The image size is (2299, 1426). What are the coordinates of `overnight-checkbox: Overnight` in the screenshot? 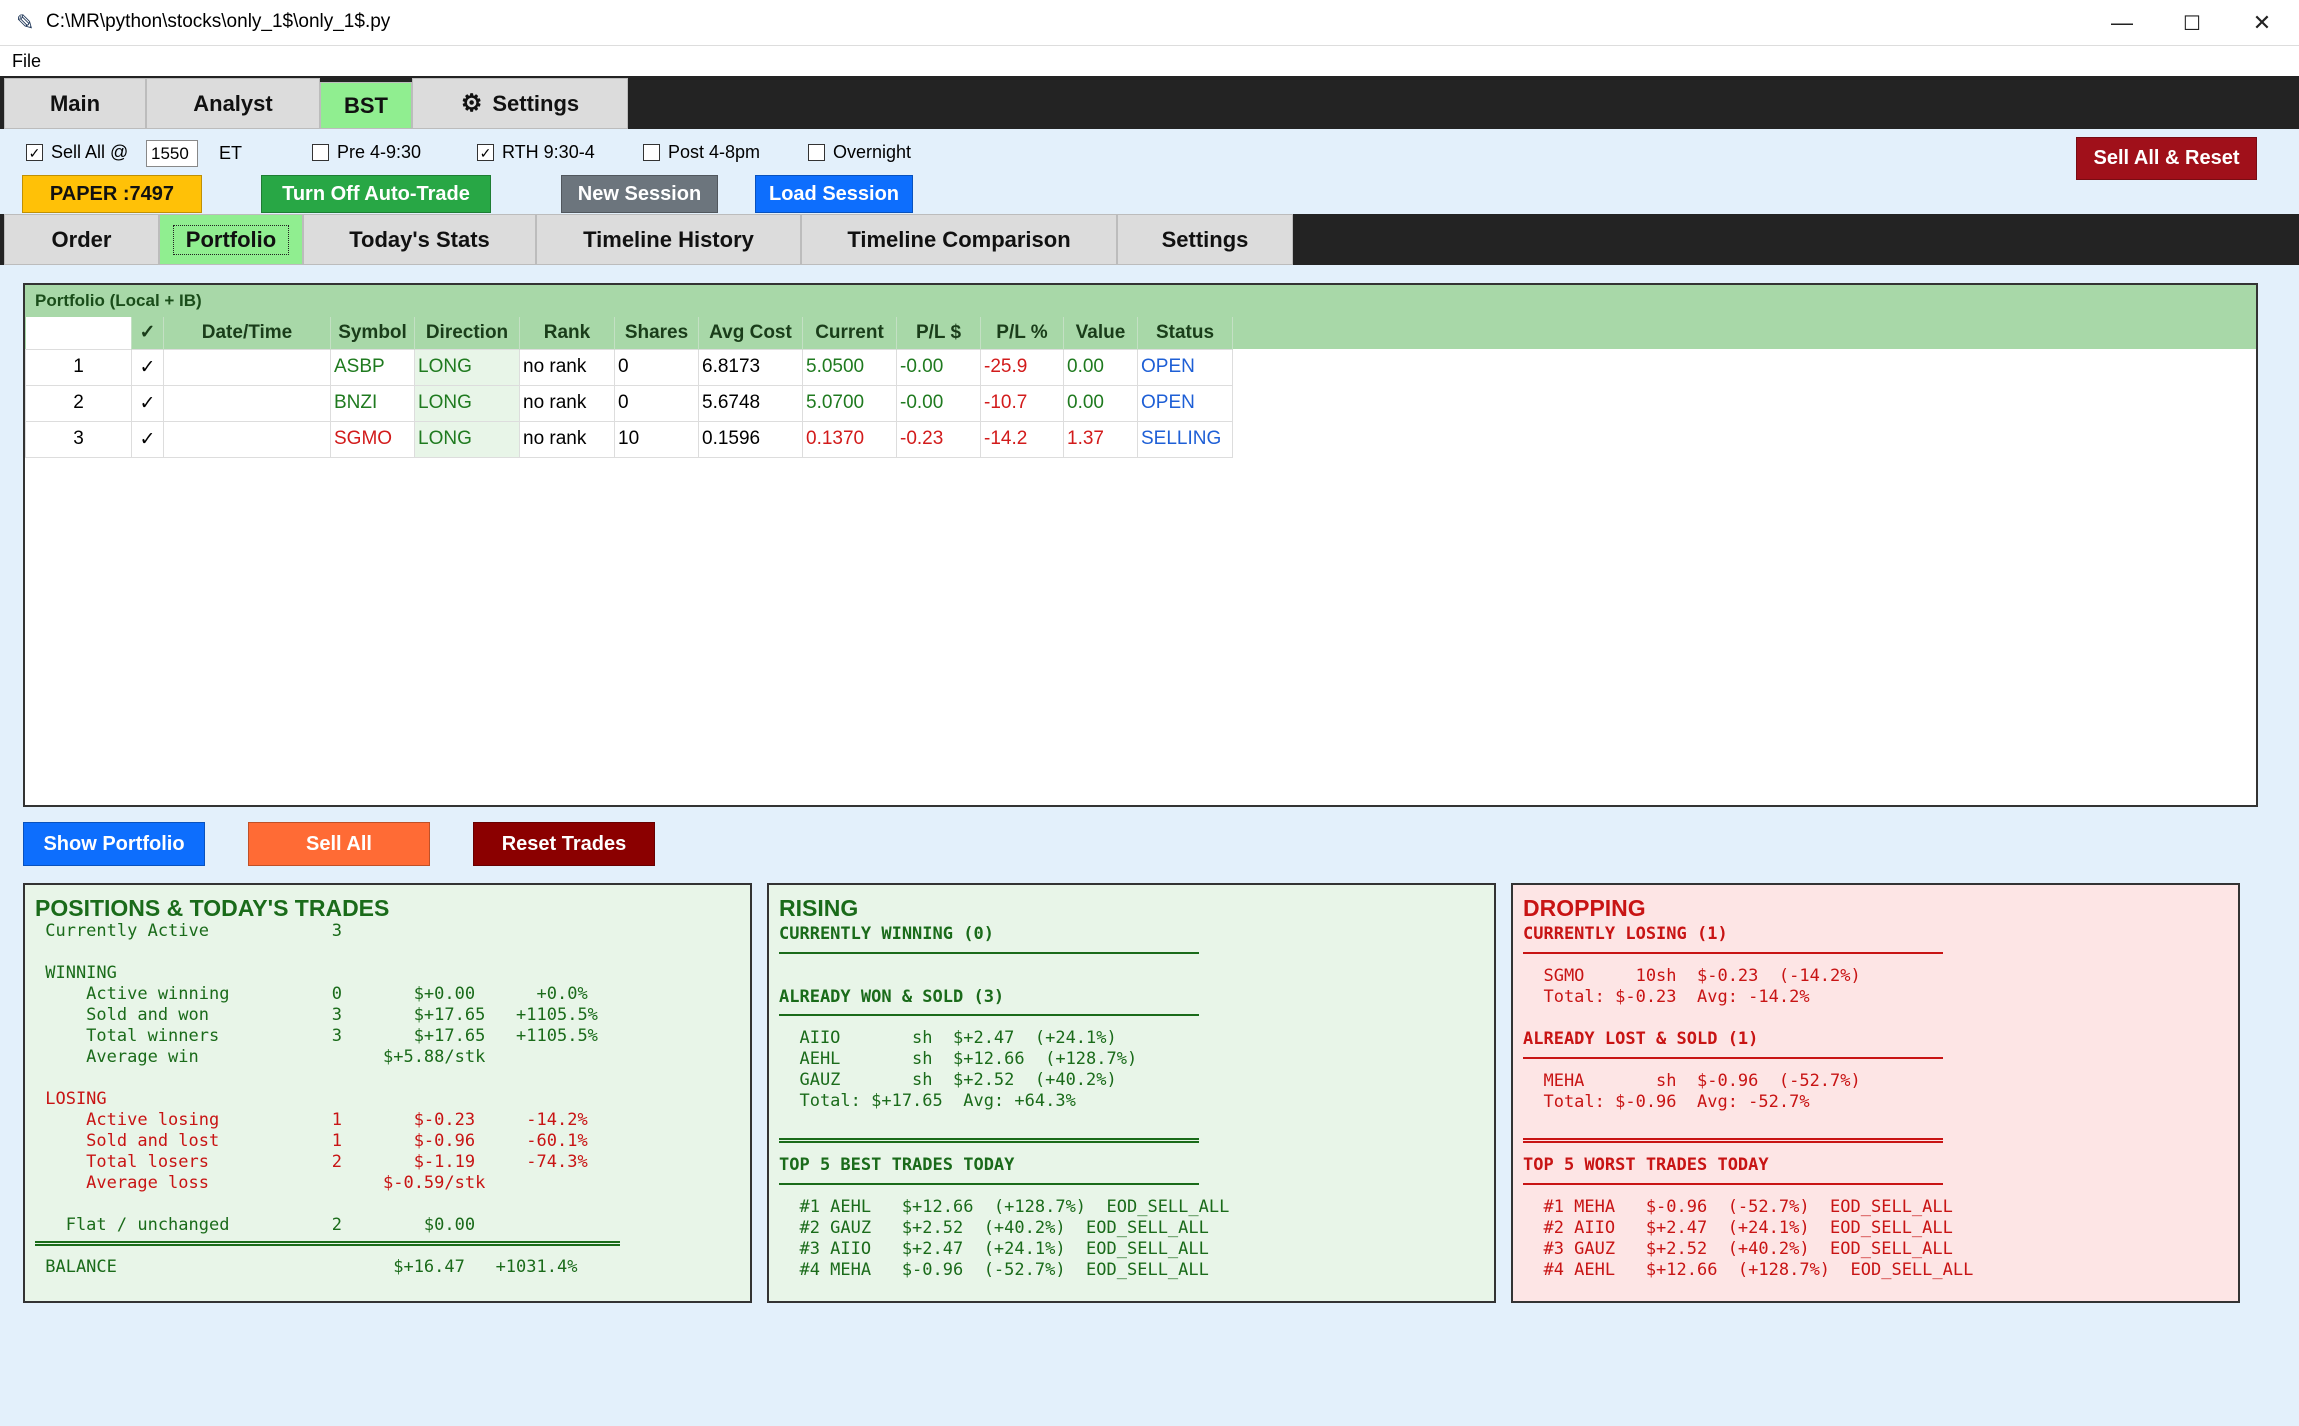 It's located at (859, 152).